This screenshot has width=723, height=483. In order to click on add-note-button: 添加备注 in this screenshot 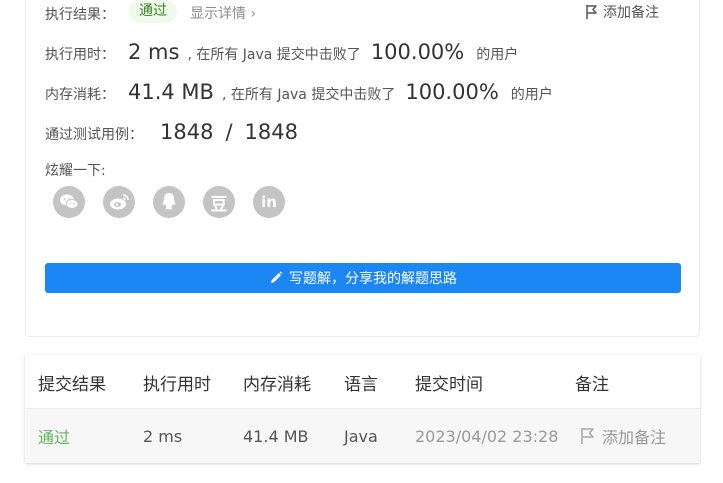, I will do `click(622, 12)`.